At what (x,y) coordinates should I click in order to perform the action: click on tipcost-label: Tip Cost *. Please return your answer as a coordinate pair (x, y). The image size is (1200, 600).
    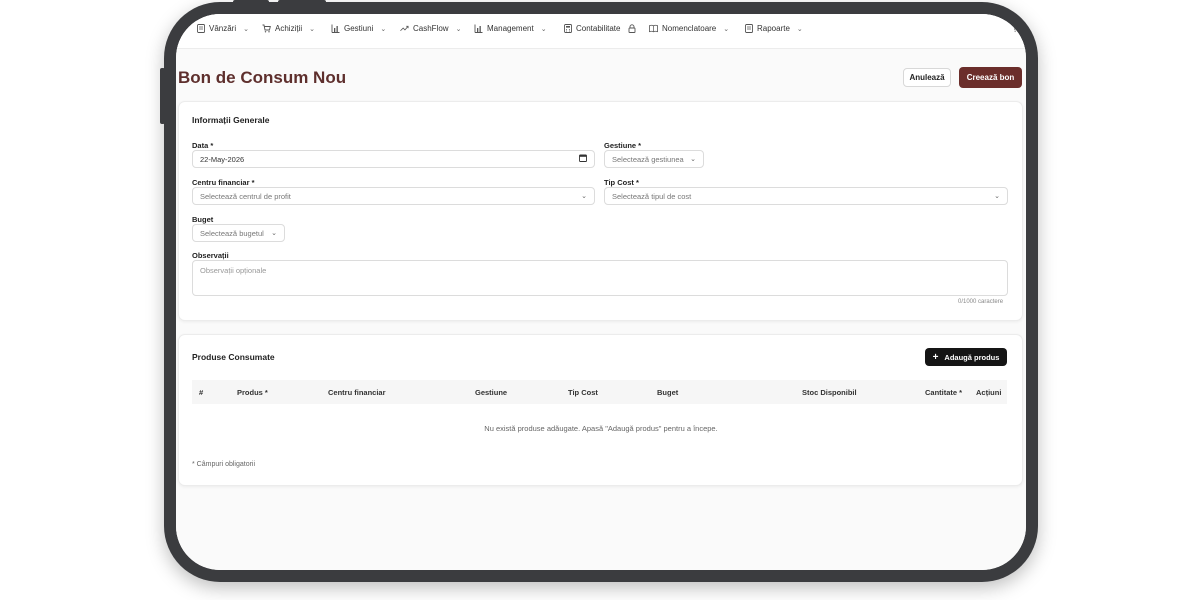
    Looking at the image, I should click on (621, 182).